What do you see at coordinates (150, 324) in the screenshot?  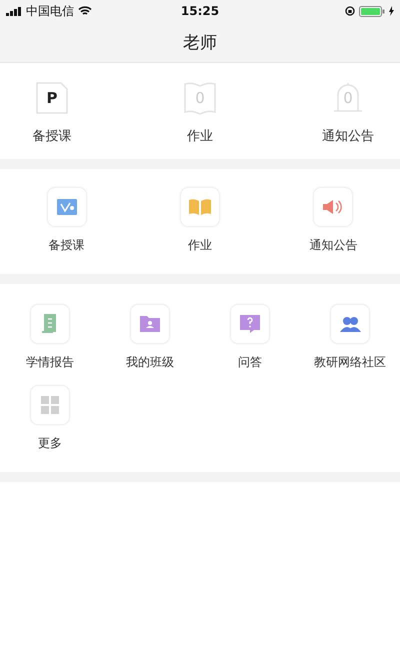 I see `folder-person-icon` at bounding box center [150, 324].